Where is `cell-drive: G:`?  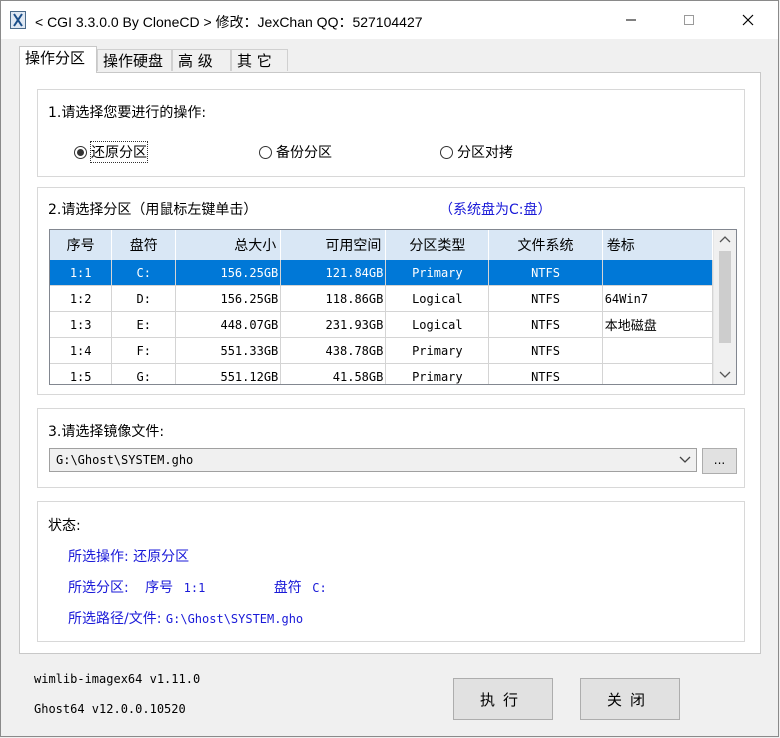
cell-drive: G: is located at coordinates (144, 373).